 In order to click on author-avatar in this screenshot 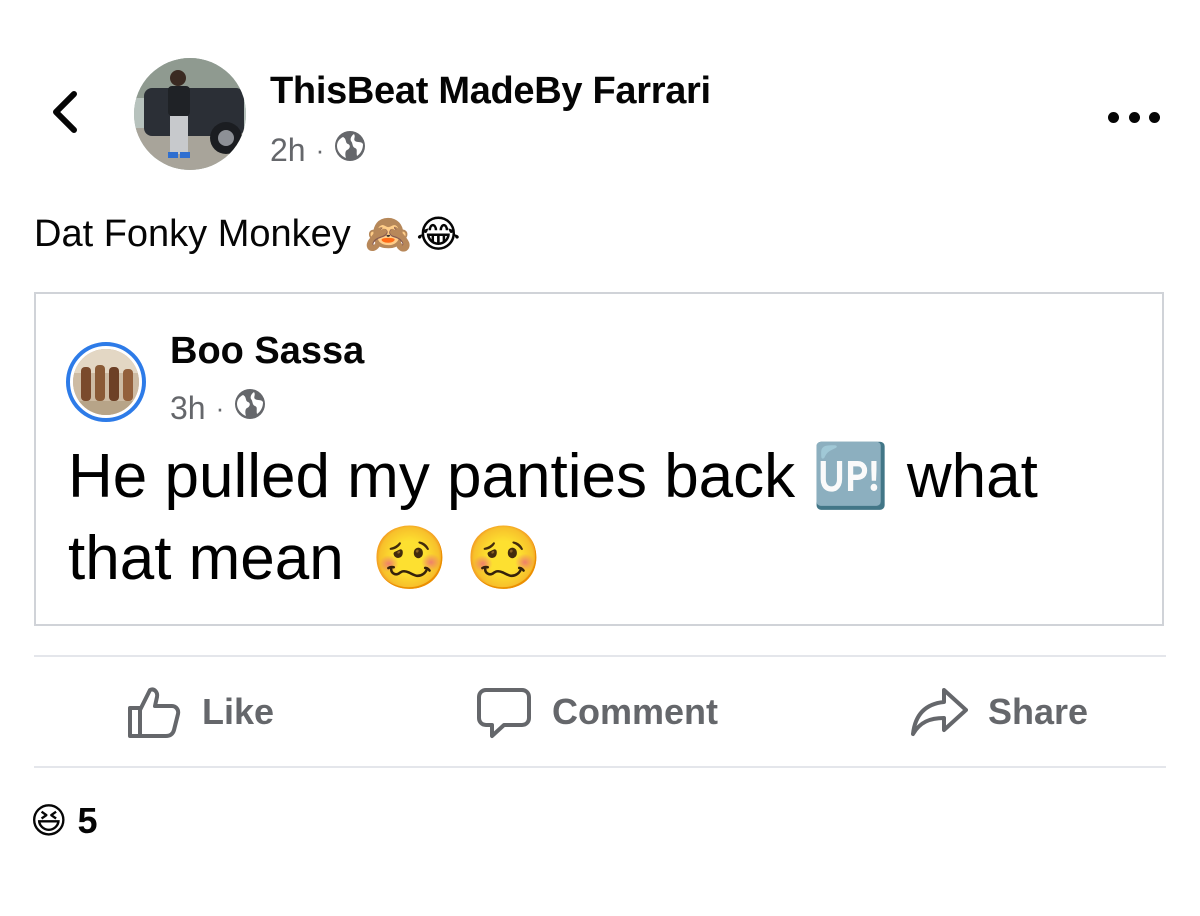, I will do `click(190, 114)`.